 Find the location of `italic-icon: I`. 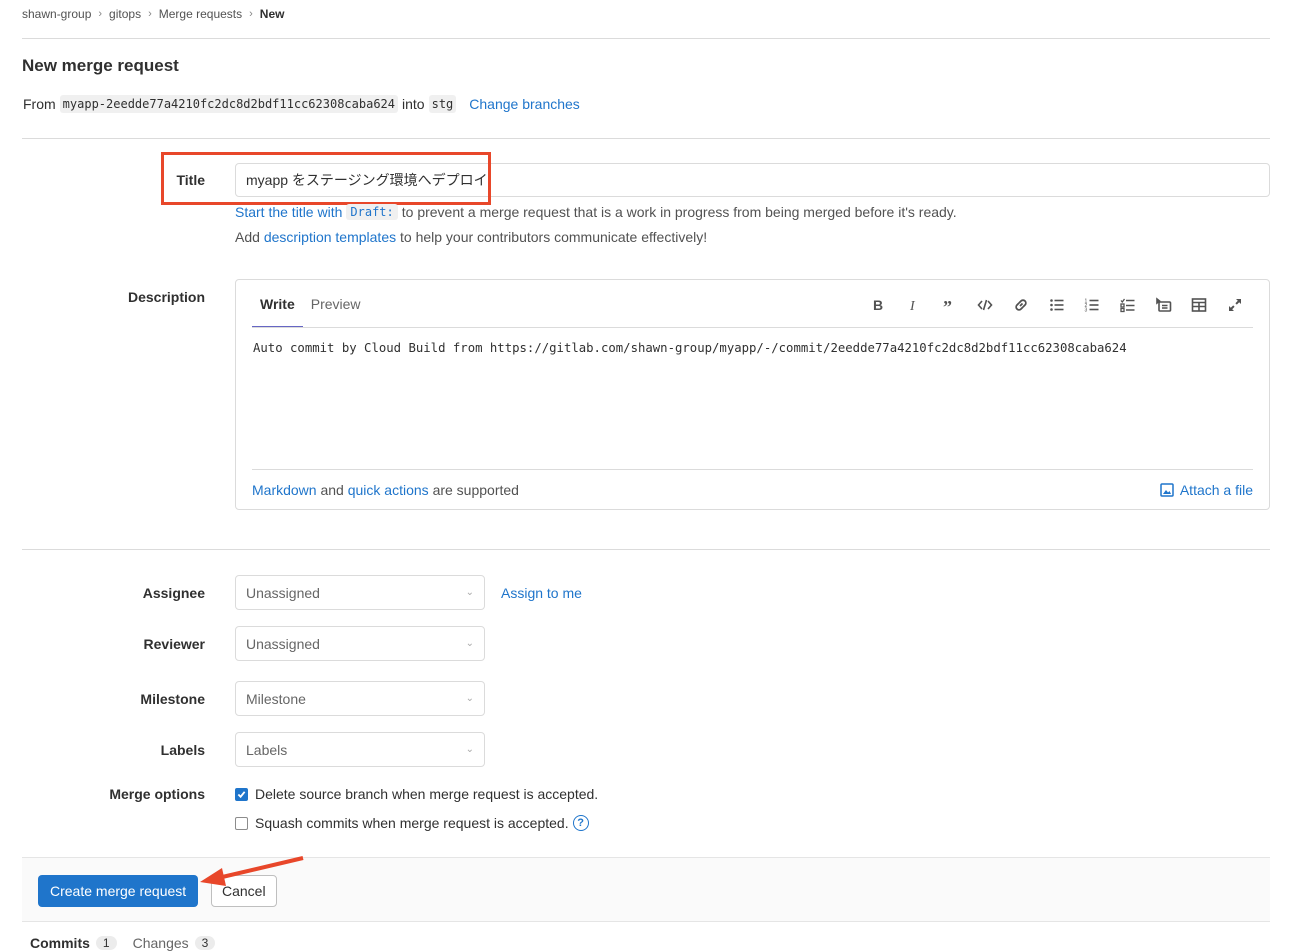

italic-icon: I is located at coordinates (914, 305).